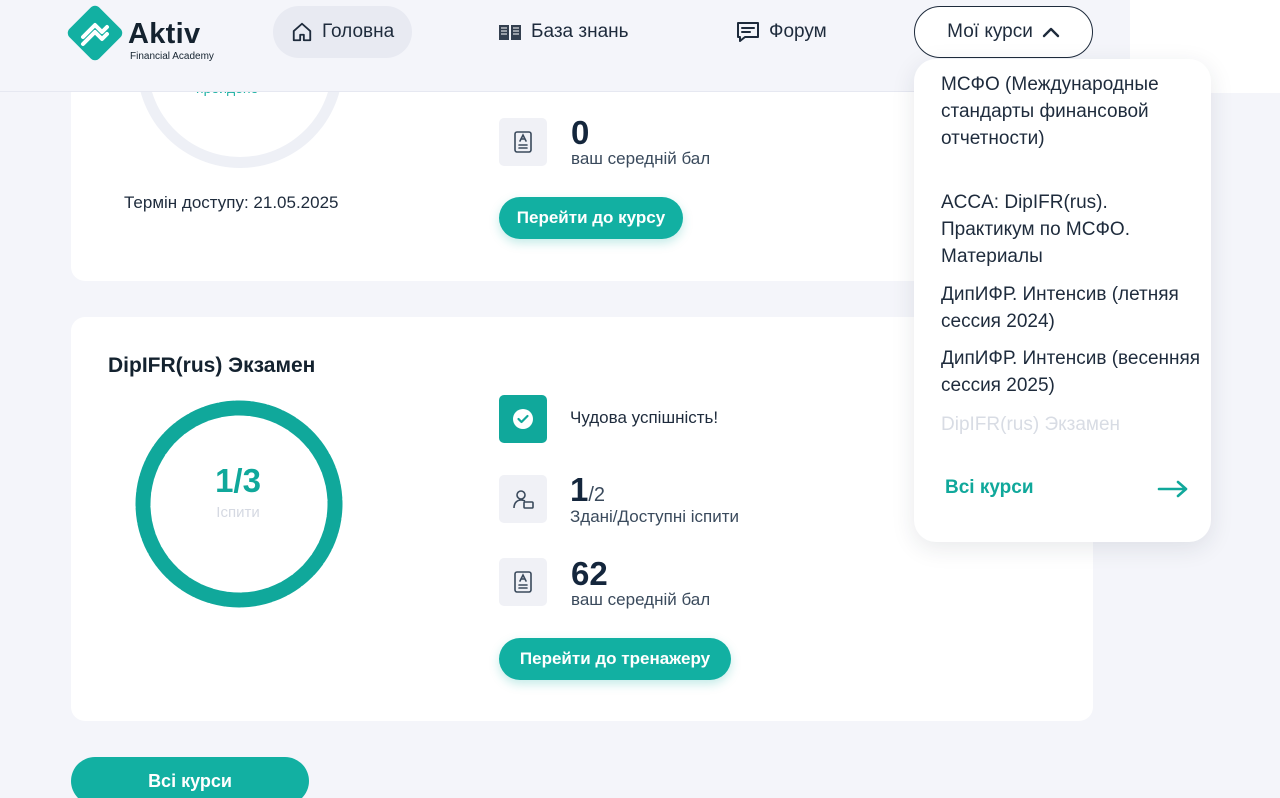 The width and height of the screenshot is (1280, 798). I want to click on success-message: Чудова успішність!, so click(644, 417).